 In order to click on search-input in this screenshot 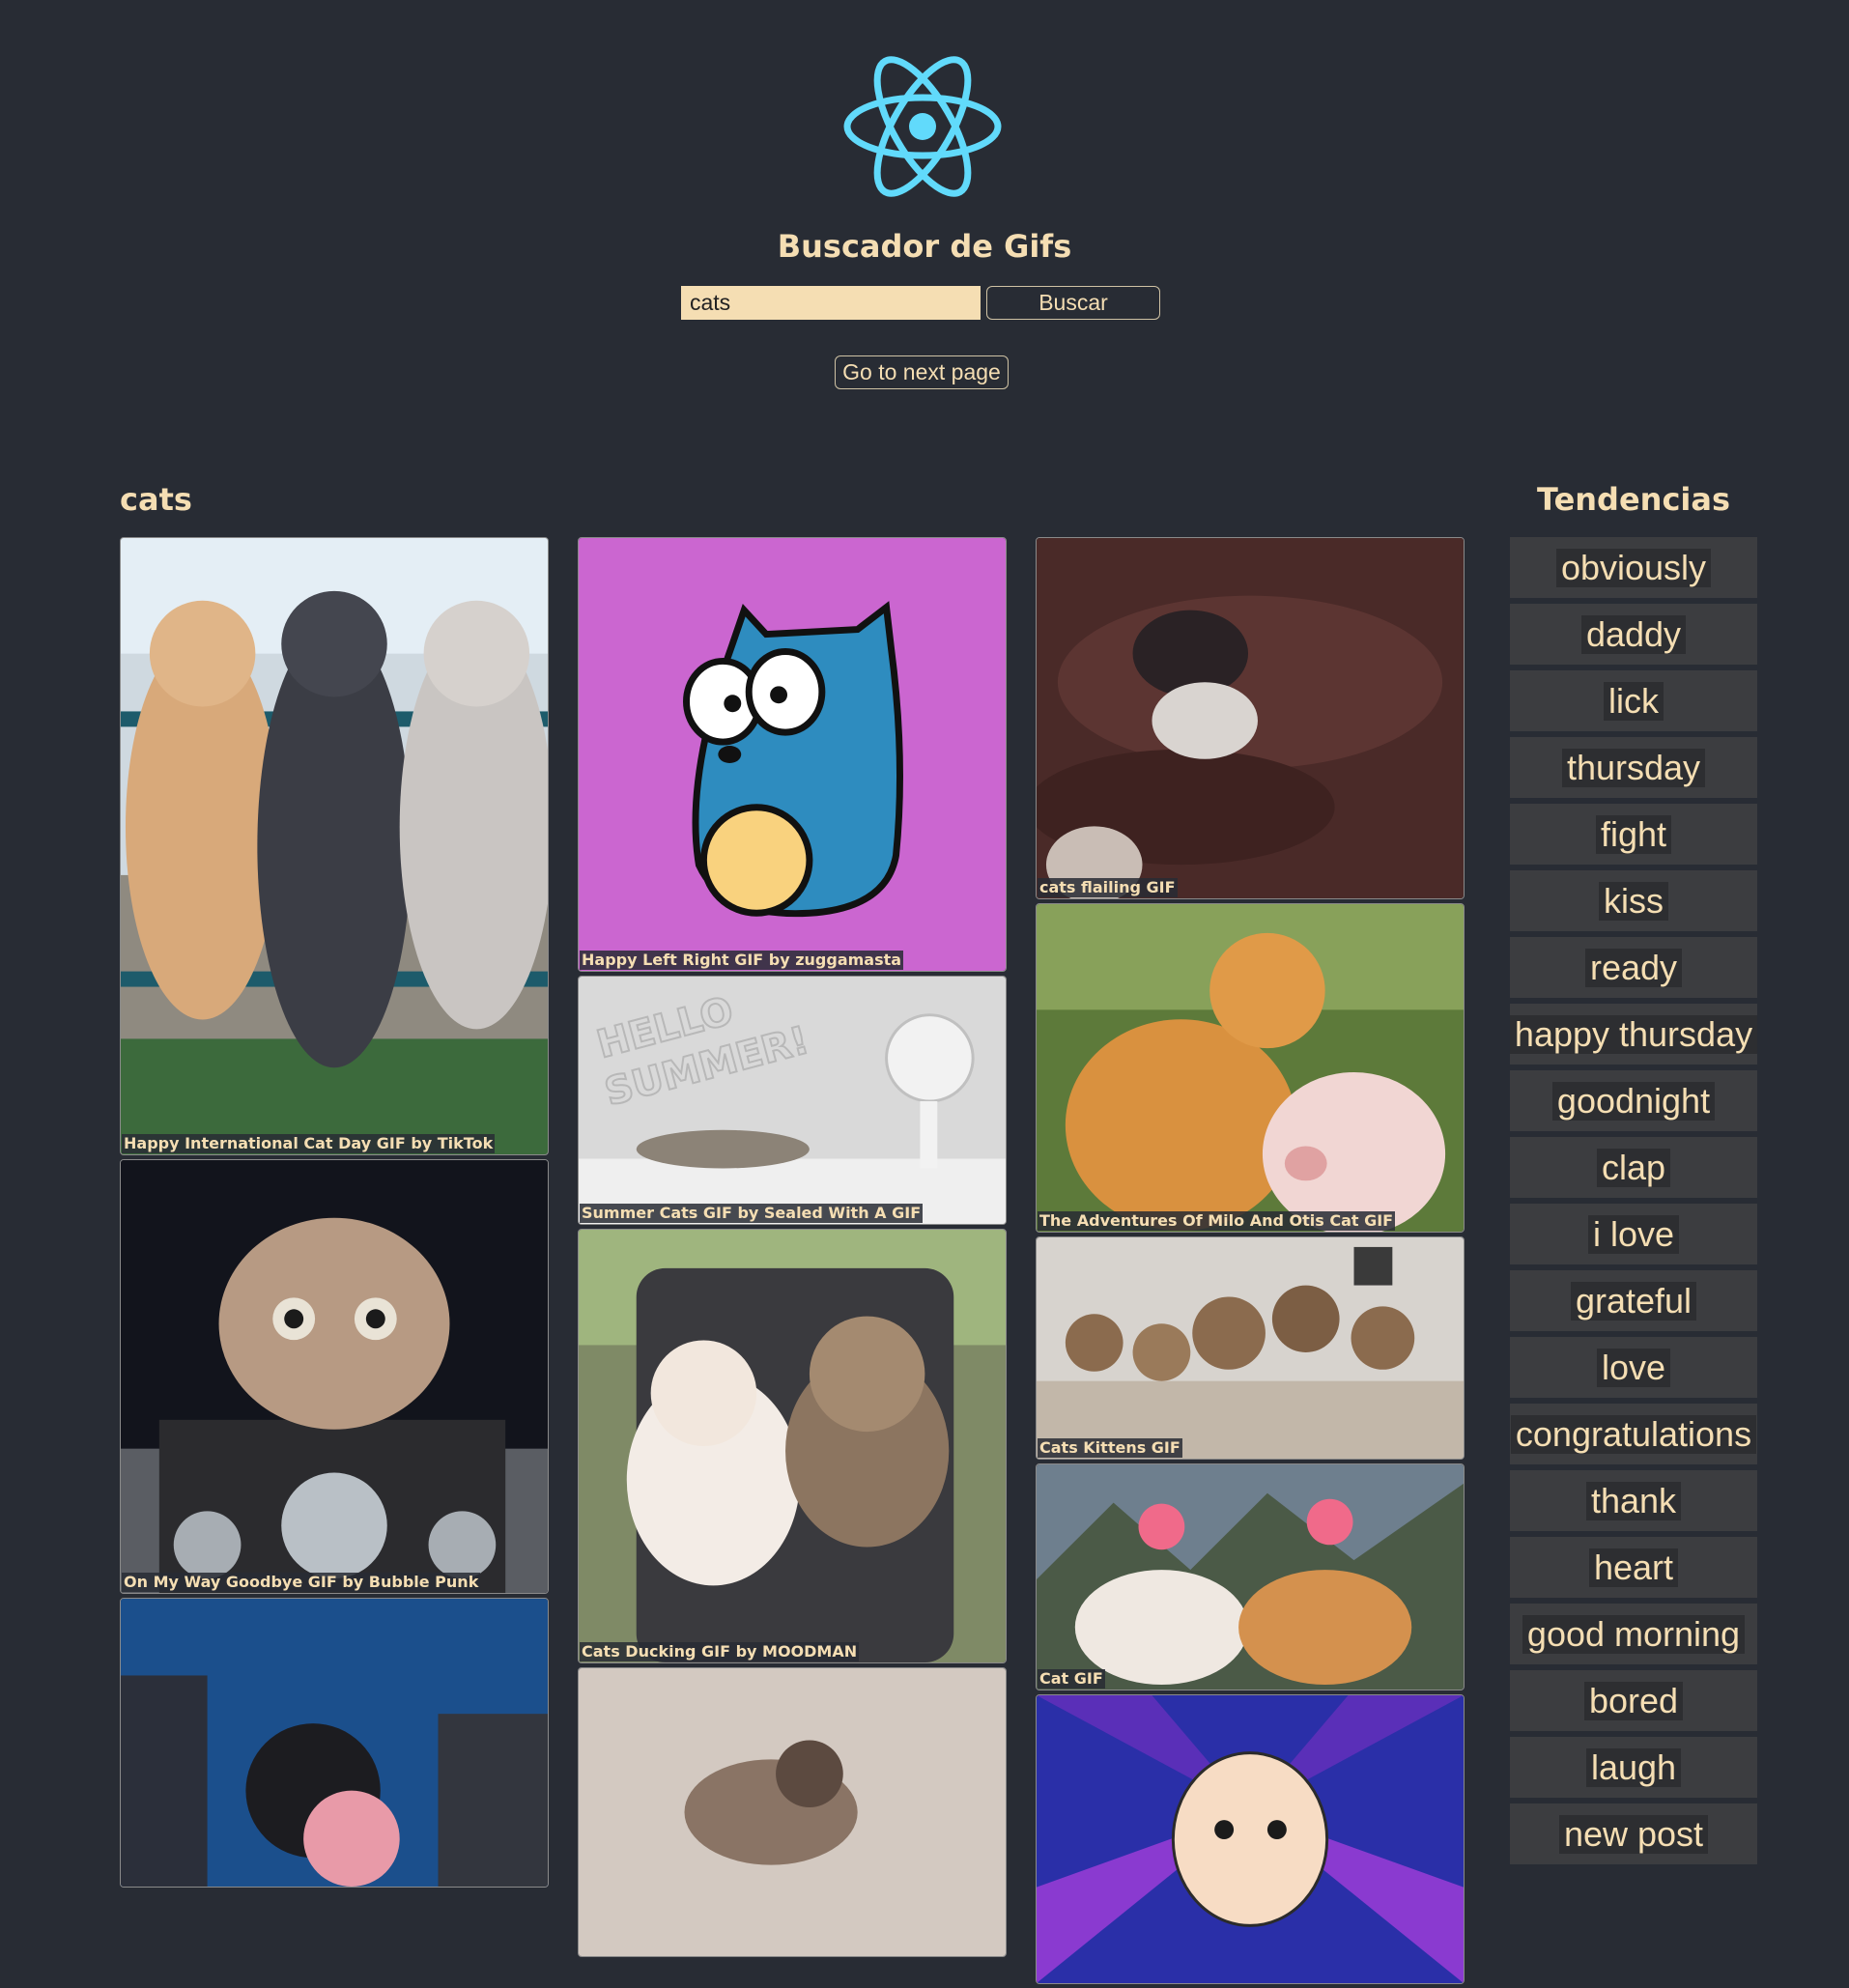, I will do `click(831, 303)`.